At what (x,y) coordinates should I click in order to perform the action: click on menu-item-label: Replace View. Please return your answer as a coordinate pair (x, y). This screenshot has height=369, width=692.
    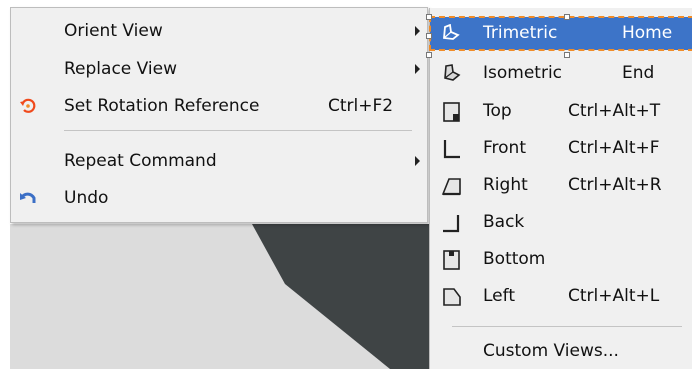
    Looking at the image, I should click on (120, 69).